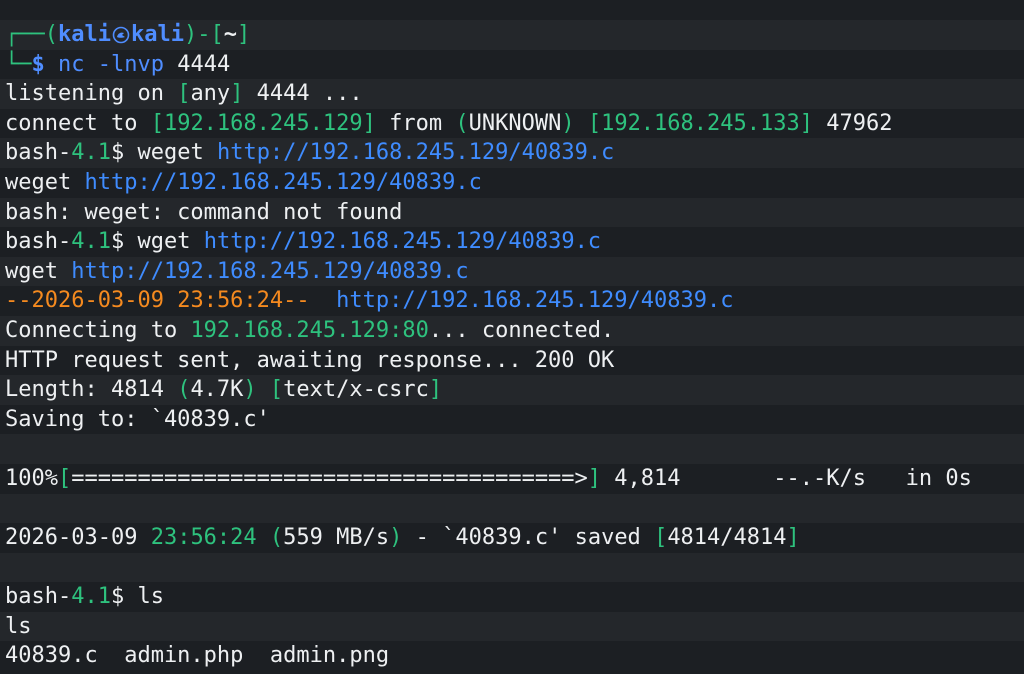 The image size is (1024, 674). What do you see at coordinates (512, 64) in the screenshot?
I see `terminal-line: └─$ nc -lnvp 4444` at bounding box center [512, 64].